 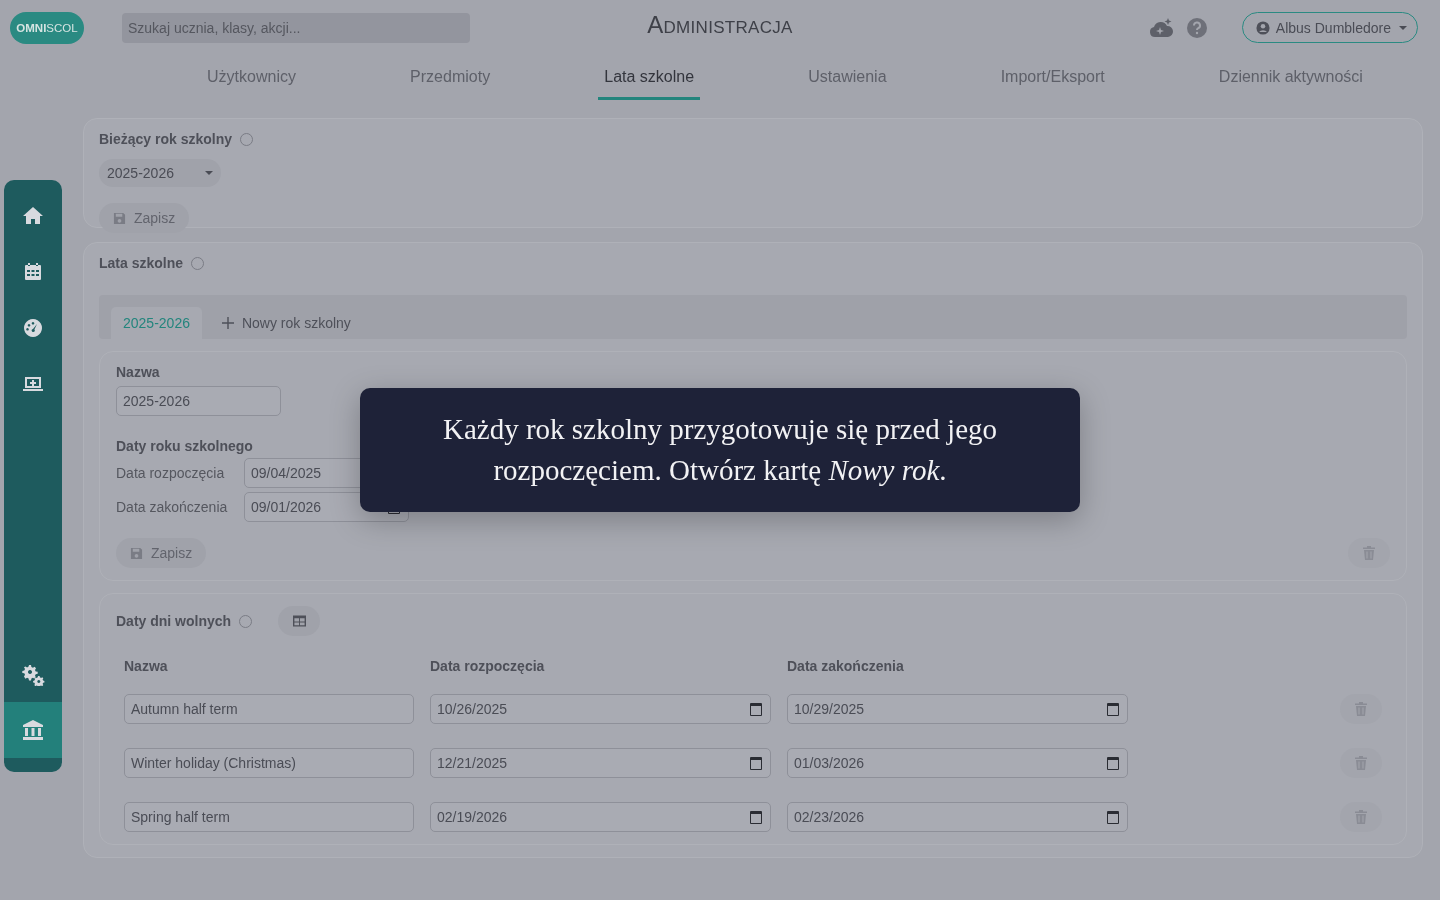 I want to click on table-view-button, so click(x=299, y=621).